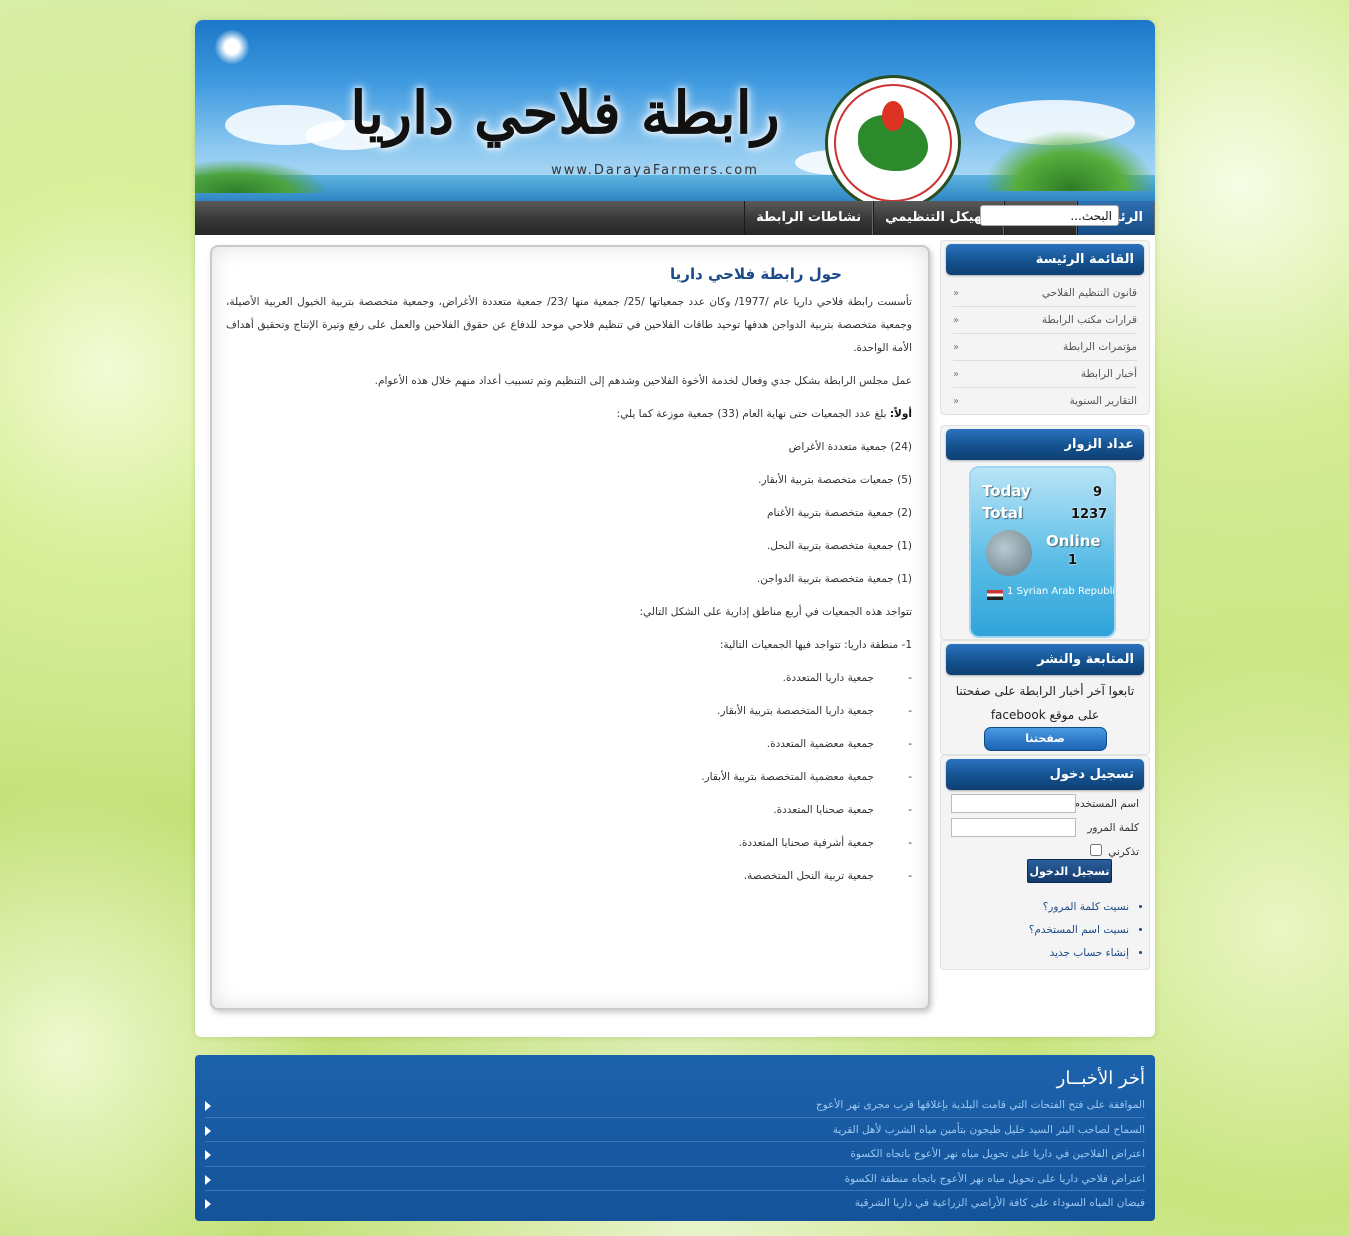  I want to click on today-value: 9, so click(1098, 492).